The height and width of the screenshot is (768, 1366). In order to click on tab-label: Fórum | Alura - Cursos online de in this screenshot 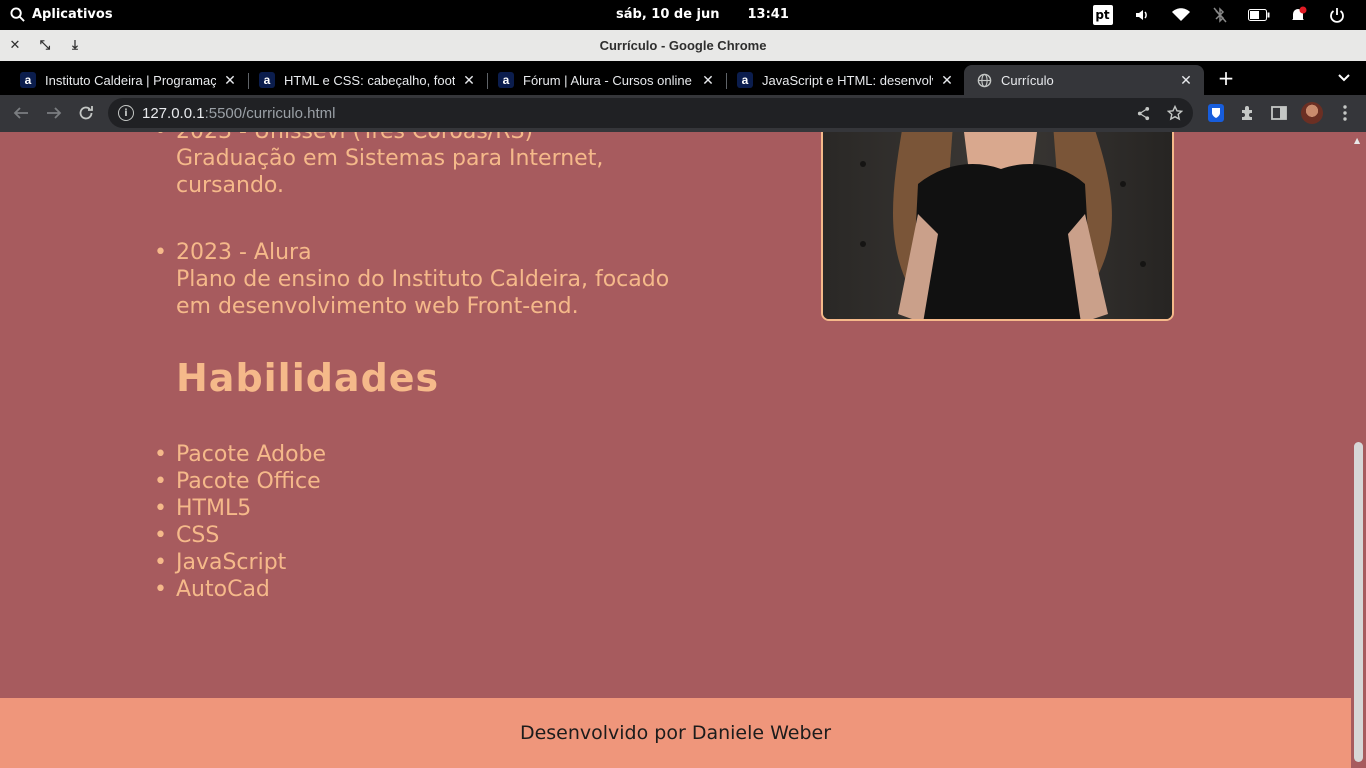, I will do `click(608, 80)`.